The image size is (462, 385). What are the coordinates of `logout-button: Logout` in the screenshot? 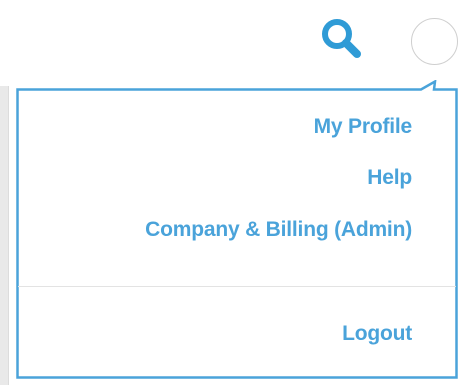 It's located at (377, 334).